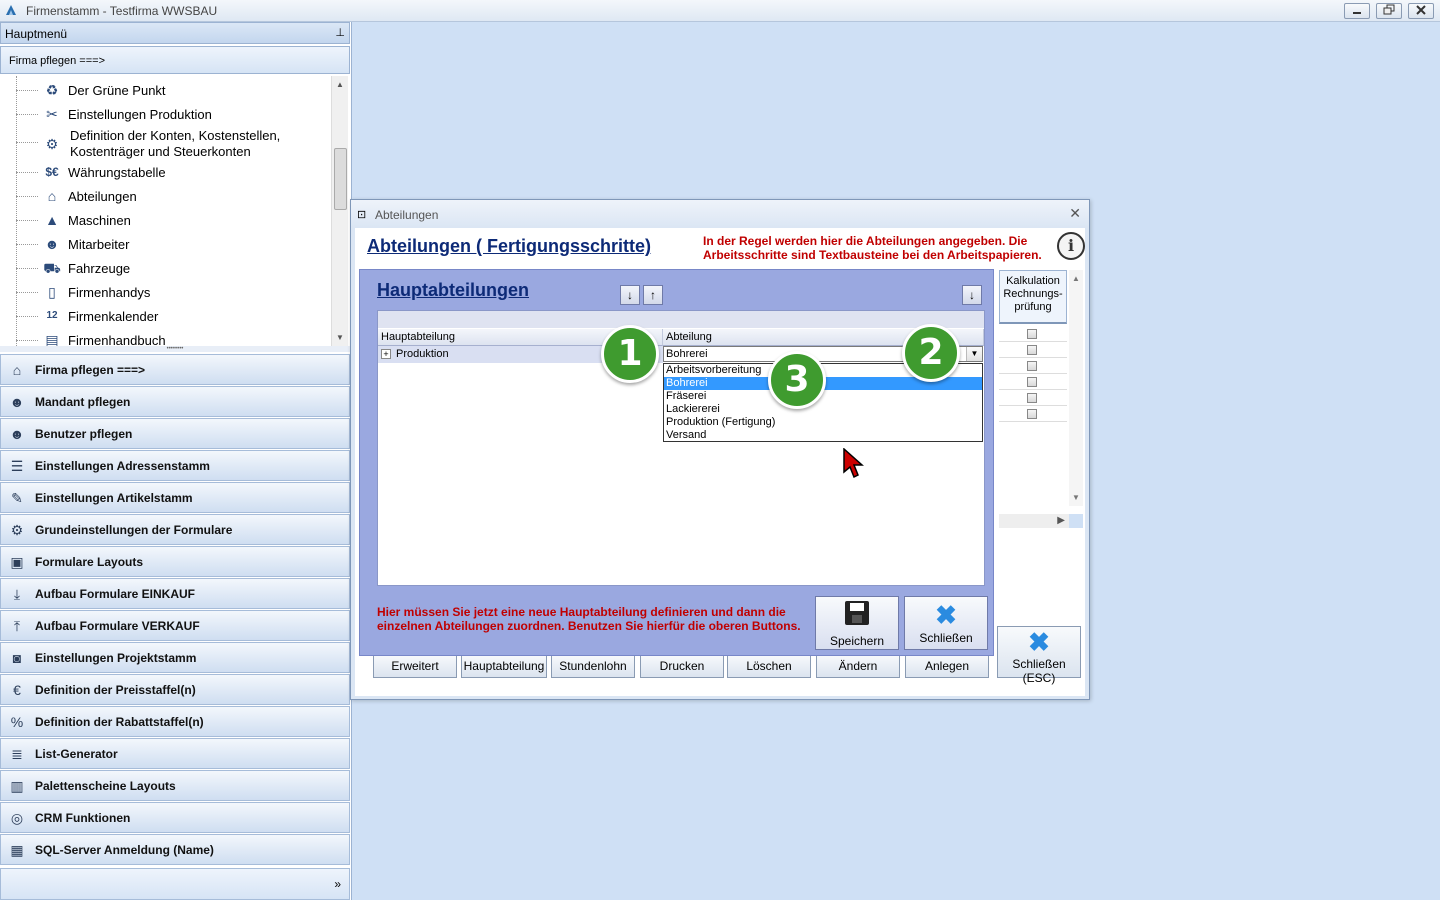  What do you see at coordinates (17, 594) in the screenshot?
I see `download-tray-icon: ⤓` at bounding box center [17, 594].